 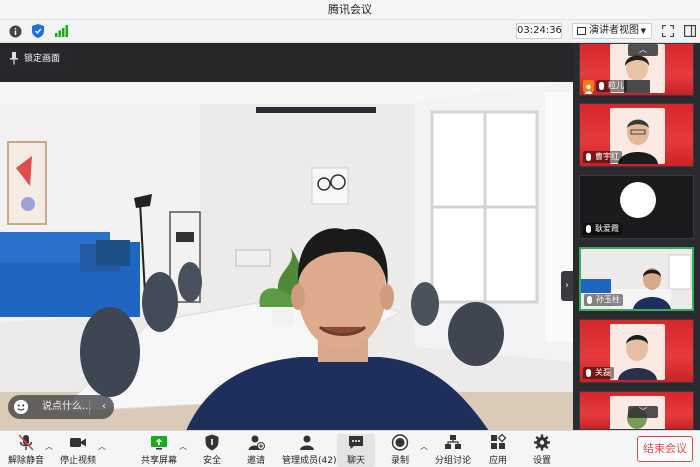 I want to click on unmute-button: 解除静音, so click(x=26, y=450).